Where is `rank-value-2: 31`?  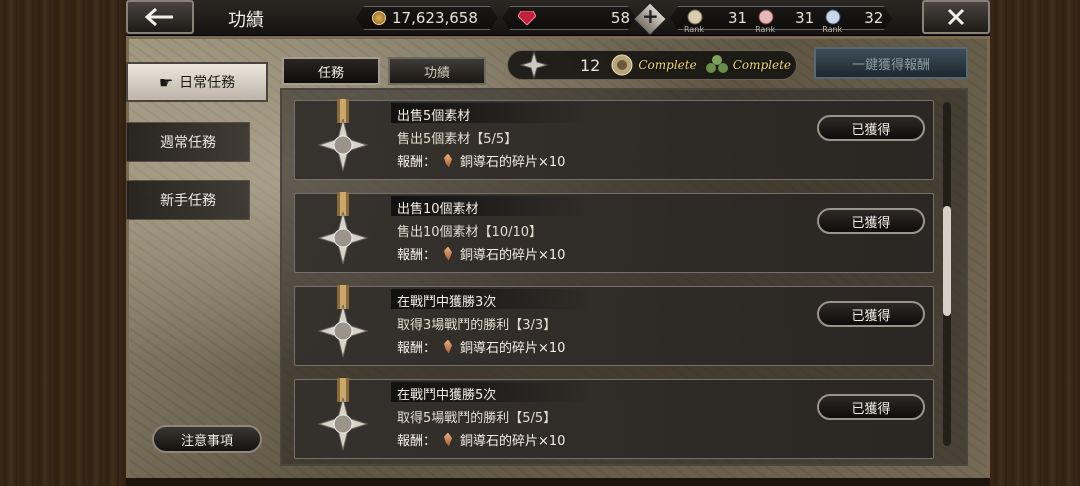 rank-value-2: 31 is located at coordinates (805, 18).